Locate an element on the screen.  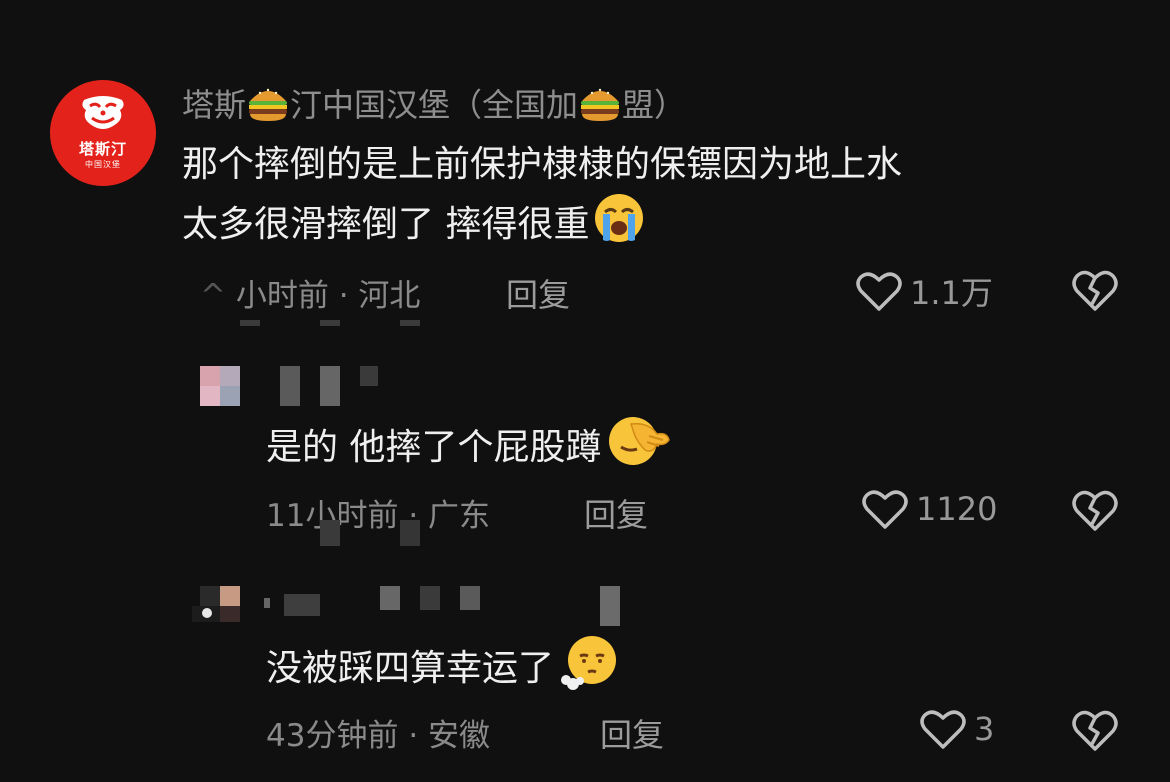
face-palm-icon is located at coordinates (639, 449).